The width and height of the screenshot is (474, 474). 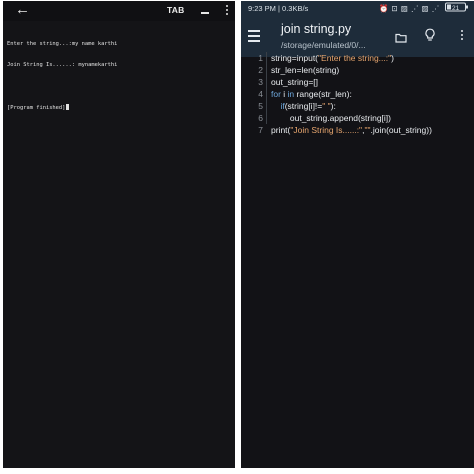 I want to click on code-token: range(str_len):, so click(x=323, y=94).